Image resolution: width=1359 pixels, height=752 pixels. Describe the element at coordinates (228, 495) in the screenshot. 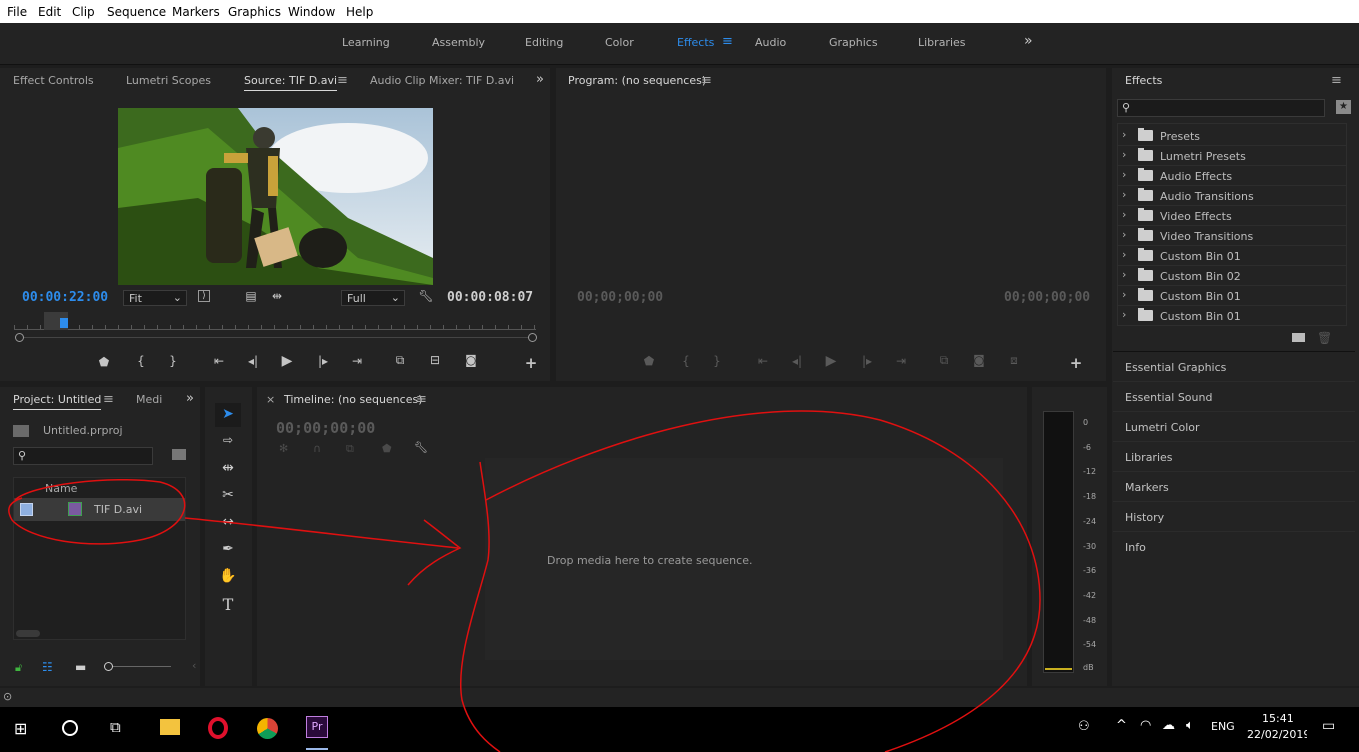

I see `razor-tool-icon: ✂` at that location.